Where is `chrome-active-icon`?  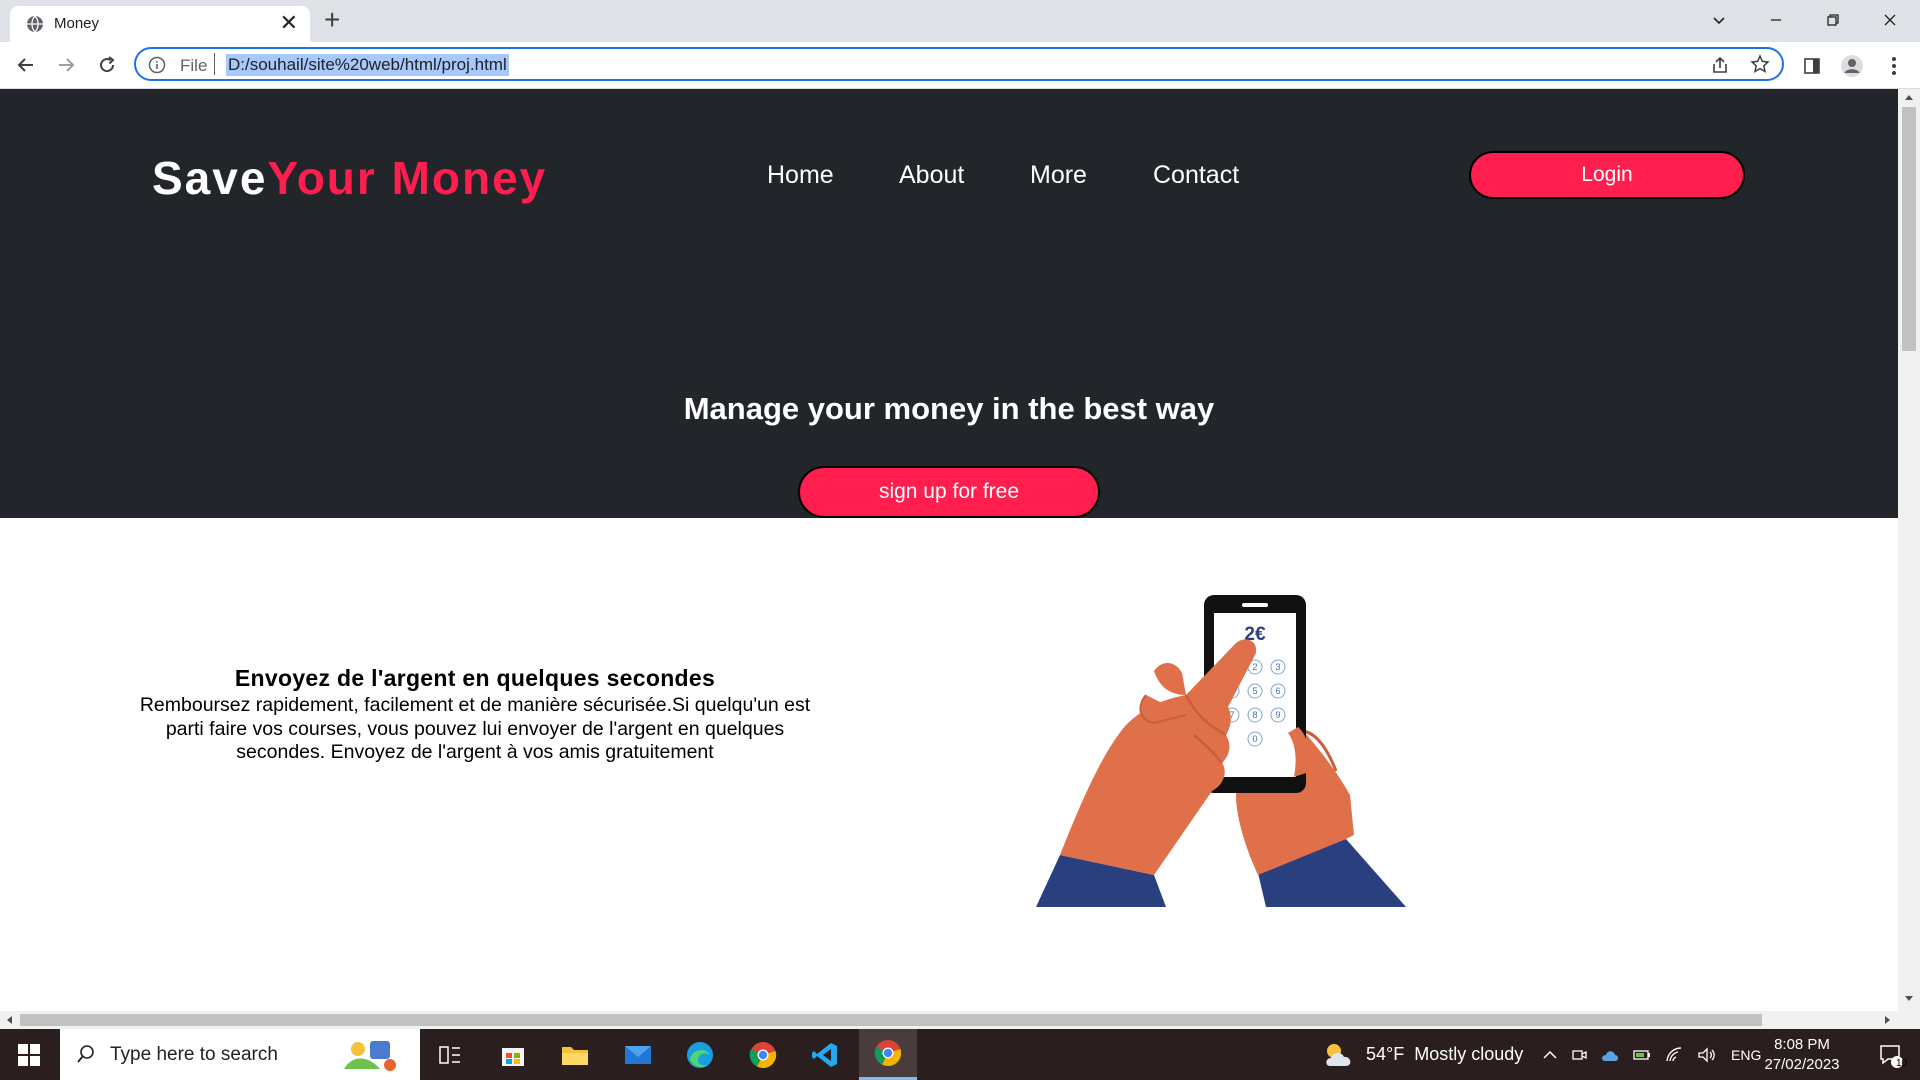
chrome-active-icon is located at coordinates (888, 1054).